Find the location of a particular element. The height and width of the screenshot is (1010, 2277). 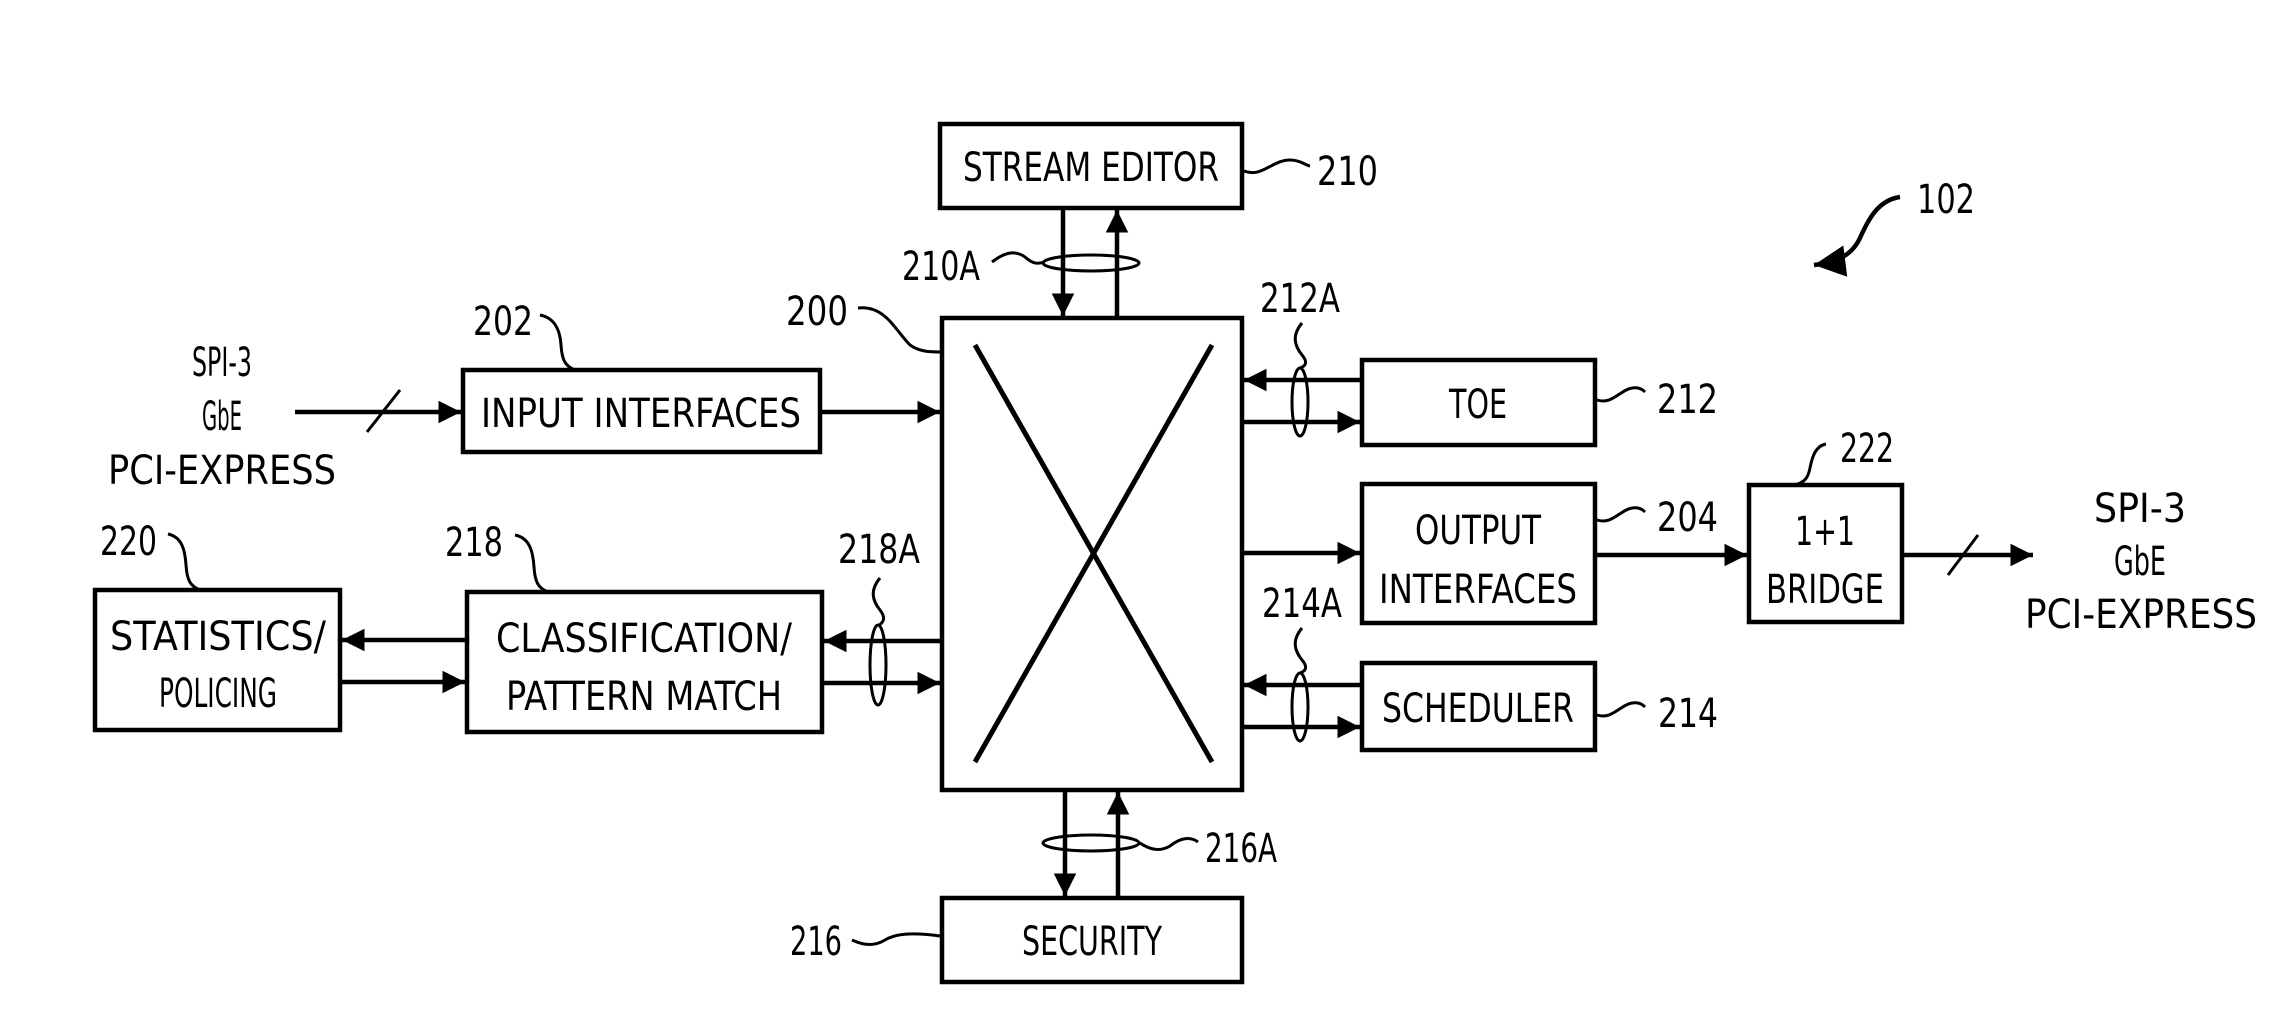

classification-label-line1: CLASSIFICATION/ is located at coordinates (644, 639).